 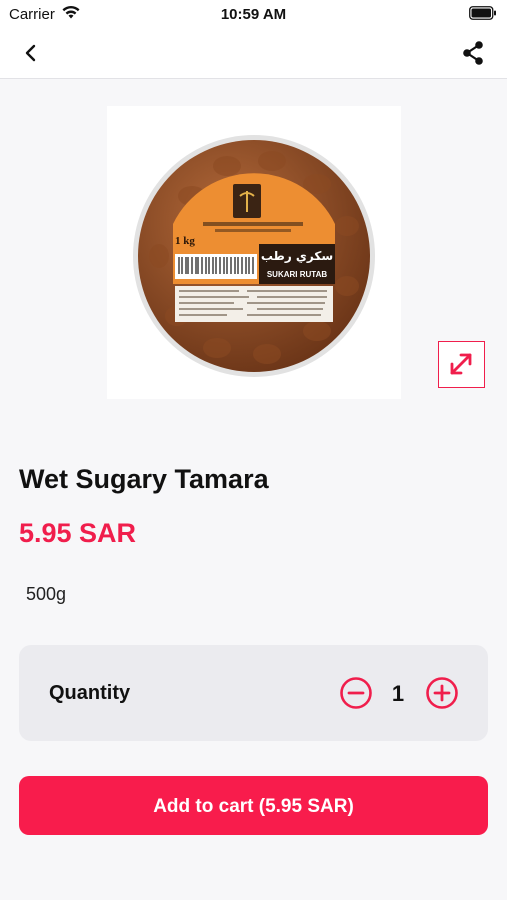 I want to click on plus-circle-icon, so click(x=442, y=693).